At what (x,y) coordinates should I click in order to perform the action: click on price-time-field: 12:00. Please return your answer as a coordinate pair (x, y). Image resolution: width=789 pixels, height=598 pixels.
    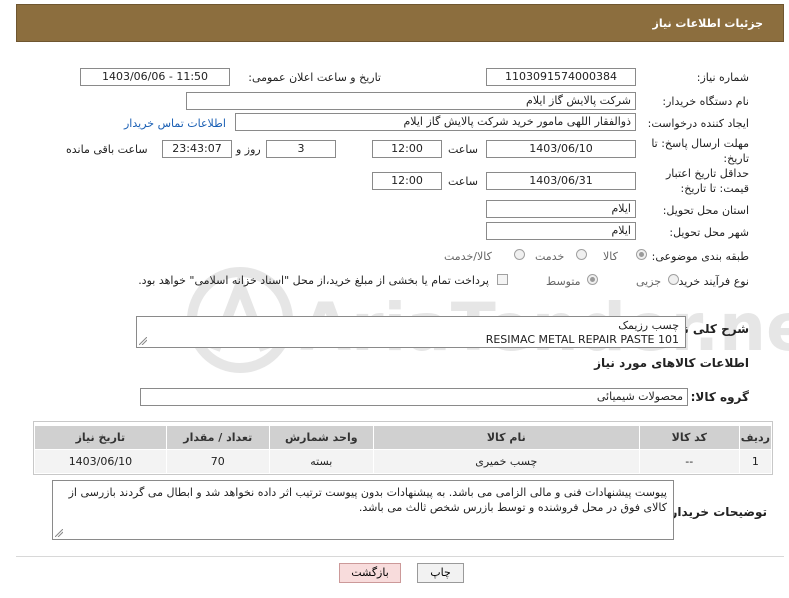
    Looking at the image, I should click on (407, 181).